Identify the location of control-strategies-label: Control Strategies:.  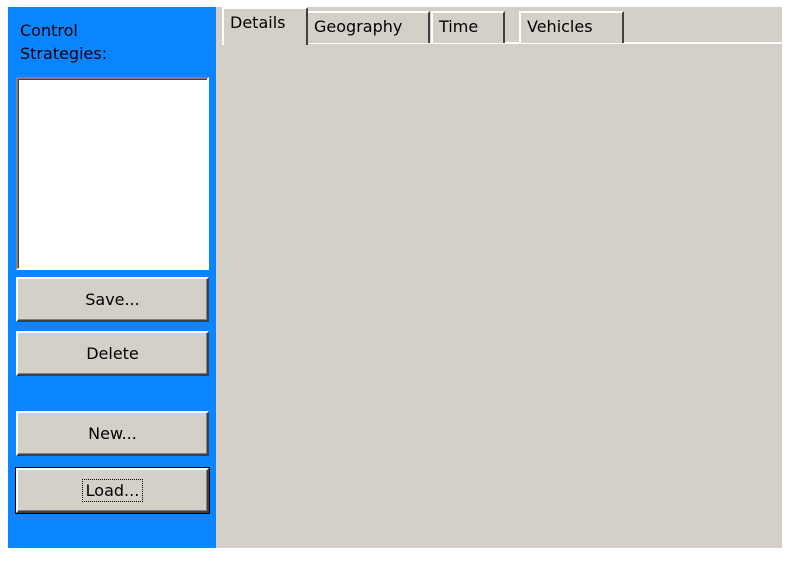
(64, 42).